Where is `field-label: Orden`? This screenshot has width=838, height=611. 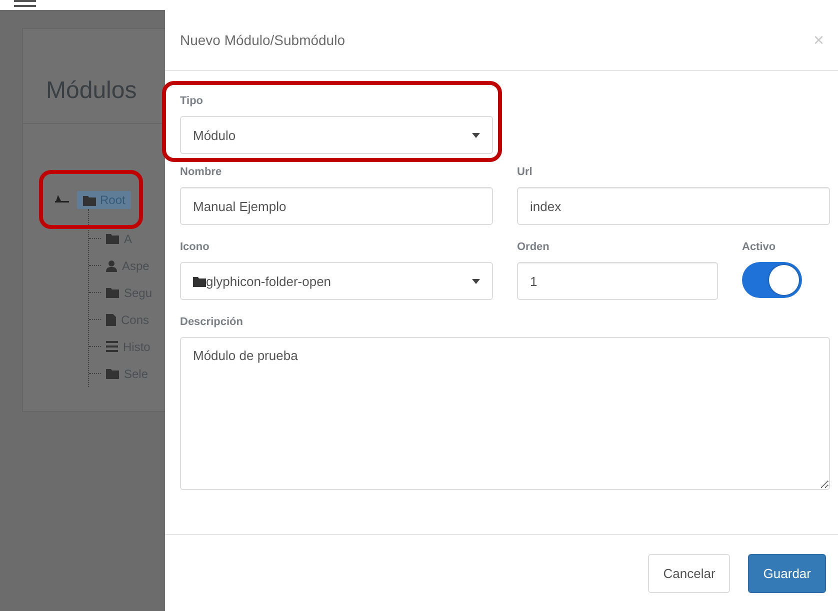
field-label: Orden is located at coordinates (533, 247).